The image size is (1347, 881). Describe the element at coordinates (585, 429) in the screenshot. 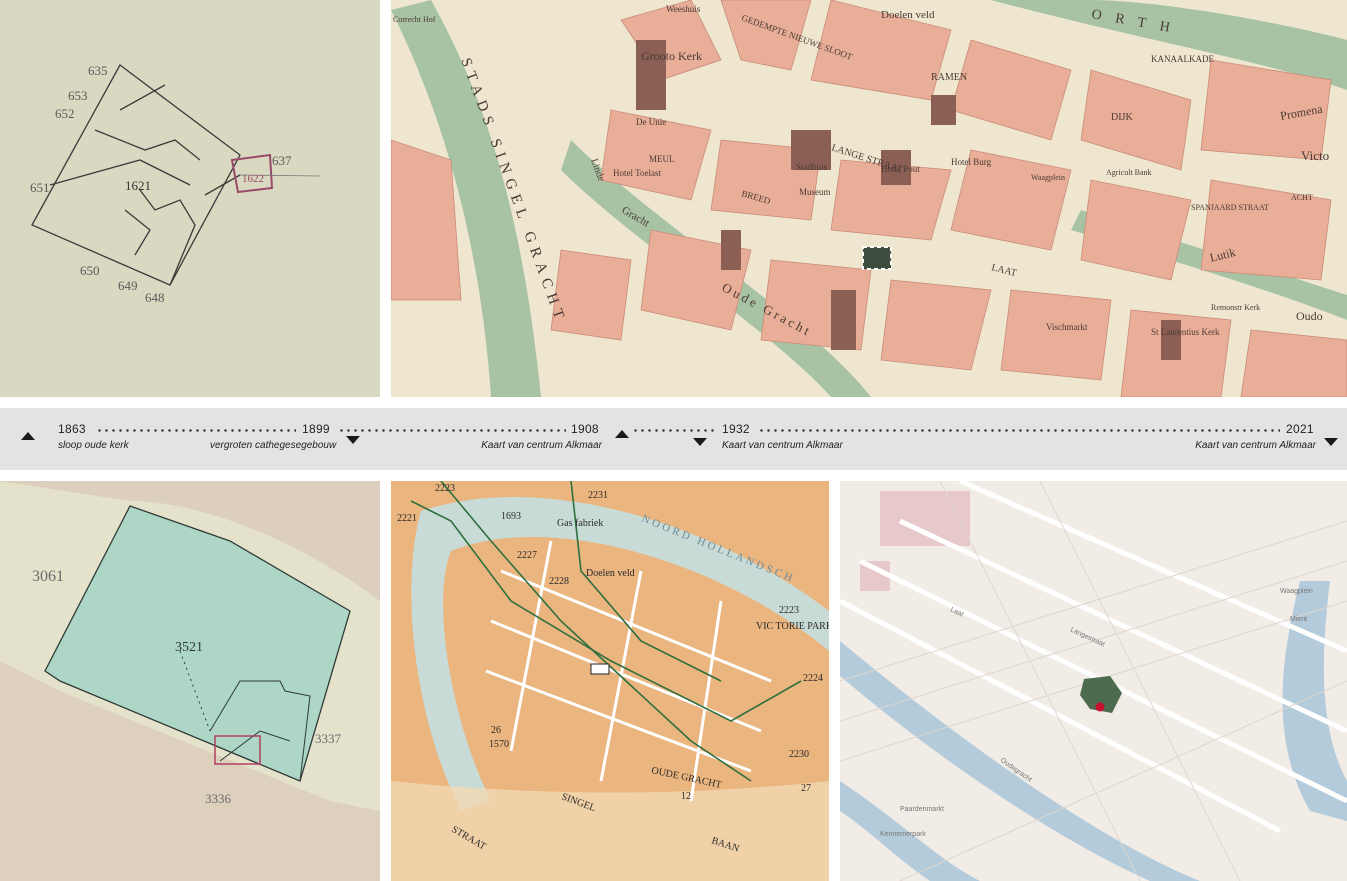

I see `timeline-year-1908: 1908` at that location.